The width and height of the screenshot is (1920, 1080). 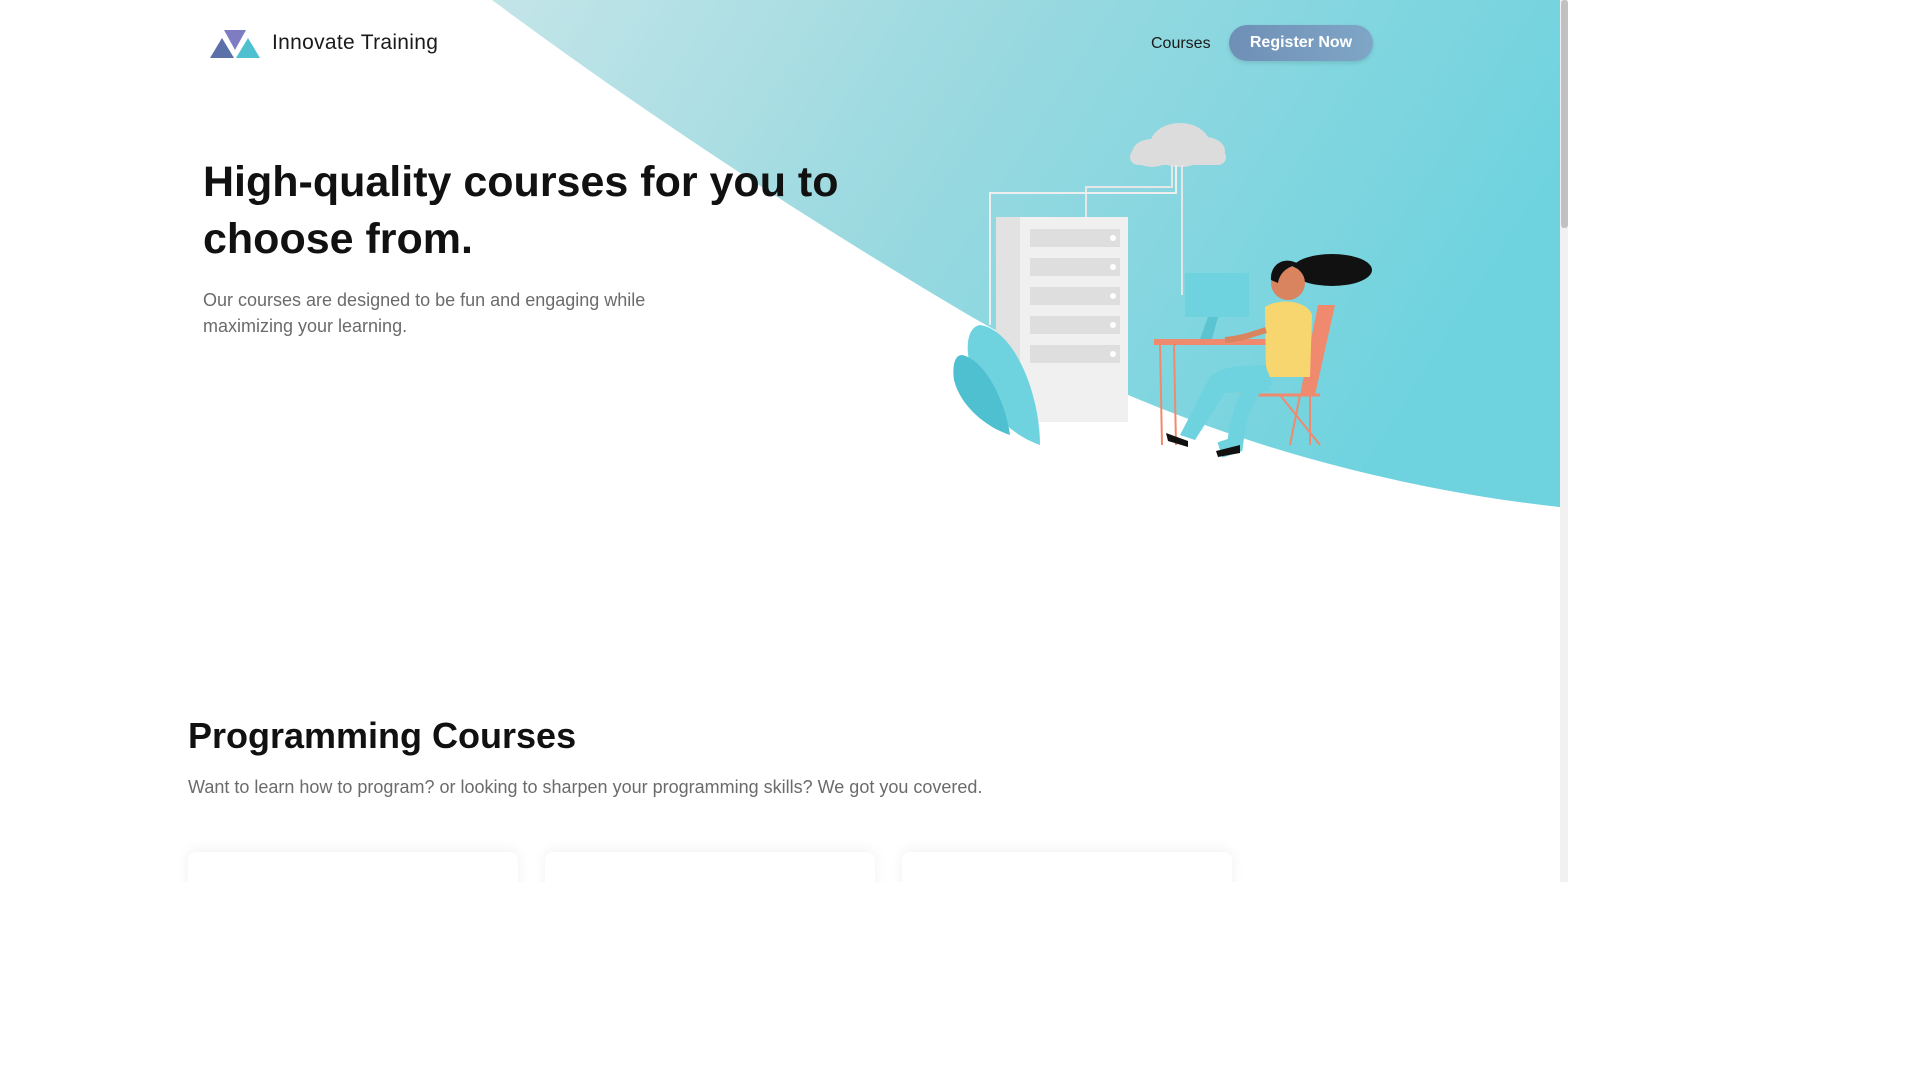 I want to click on programming-courses-title: Programming Courses, so click(x=382, y=735).